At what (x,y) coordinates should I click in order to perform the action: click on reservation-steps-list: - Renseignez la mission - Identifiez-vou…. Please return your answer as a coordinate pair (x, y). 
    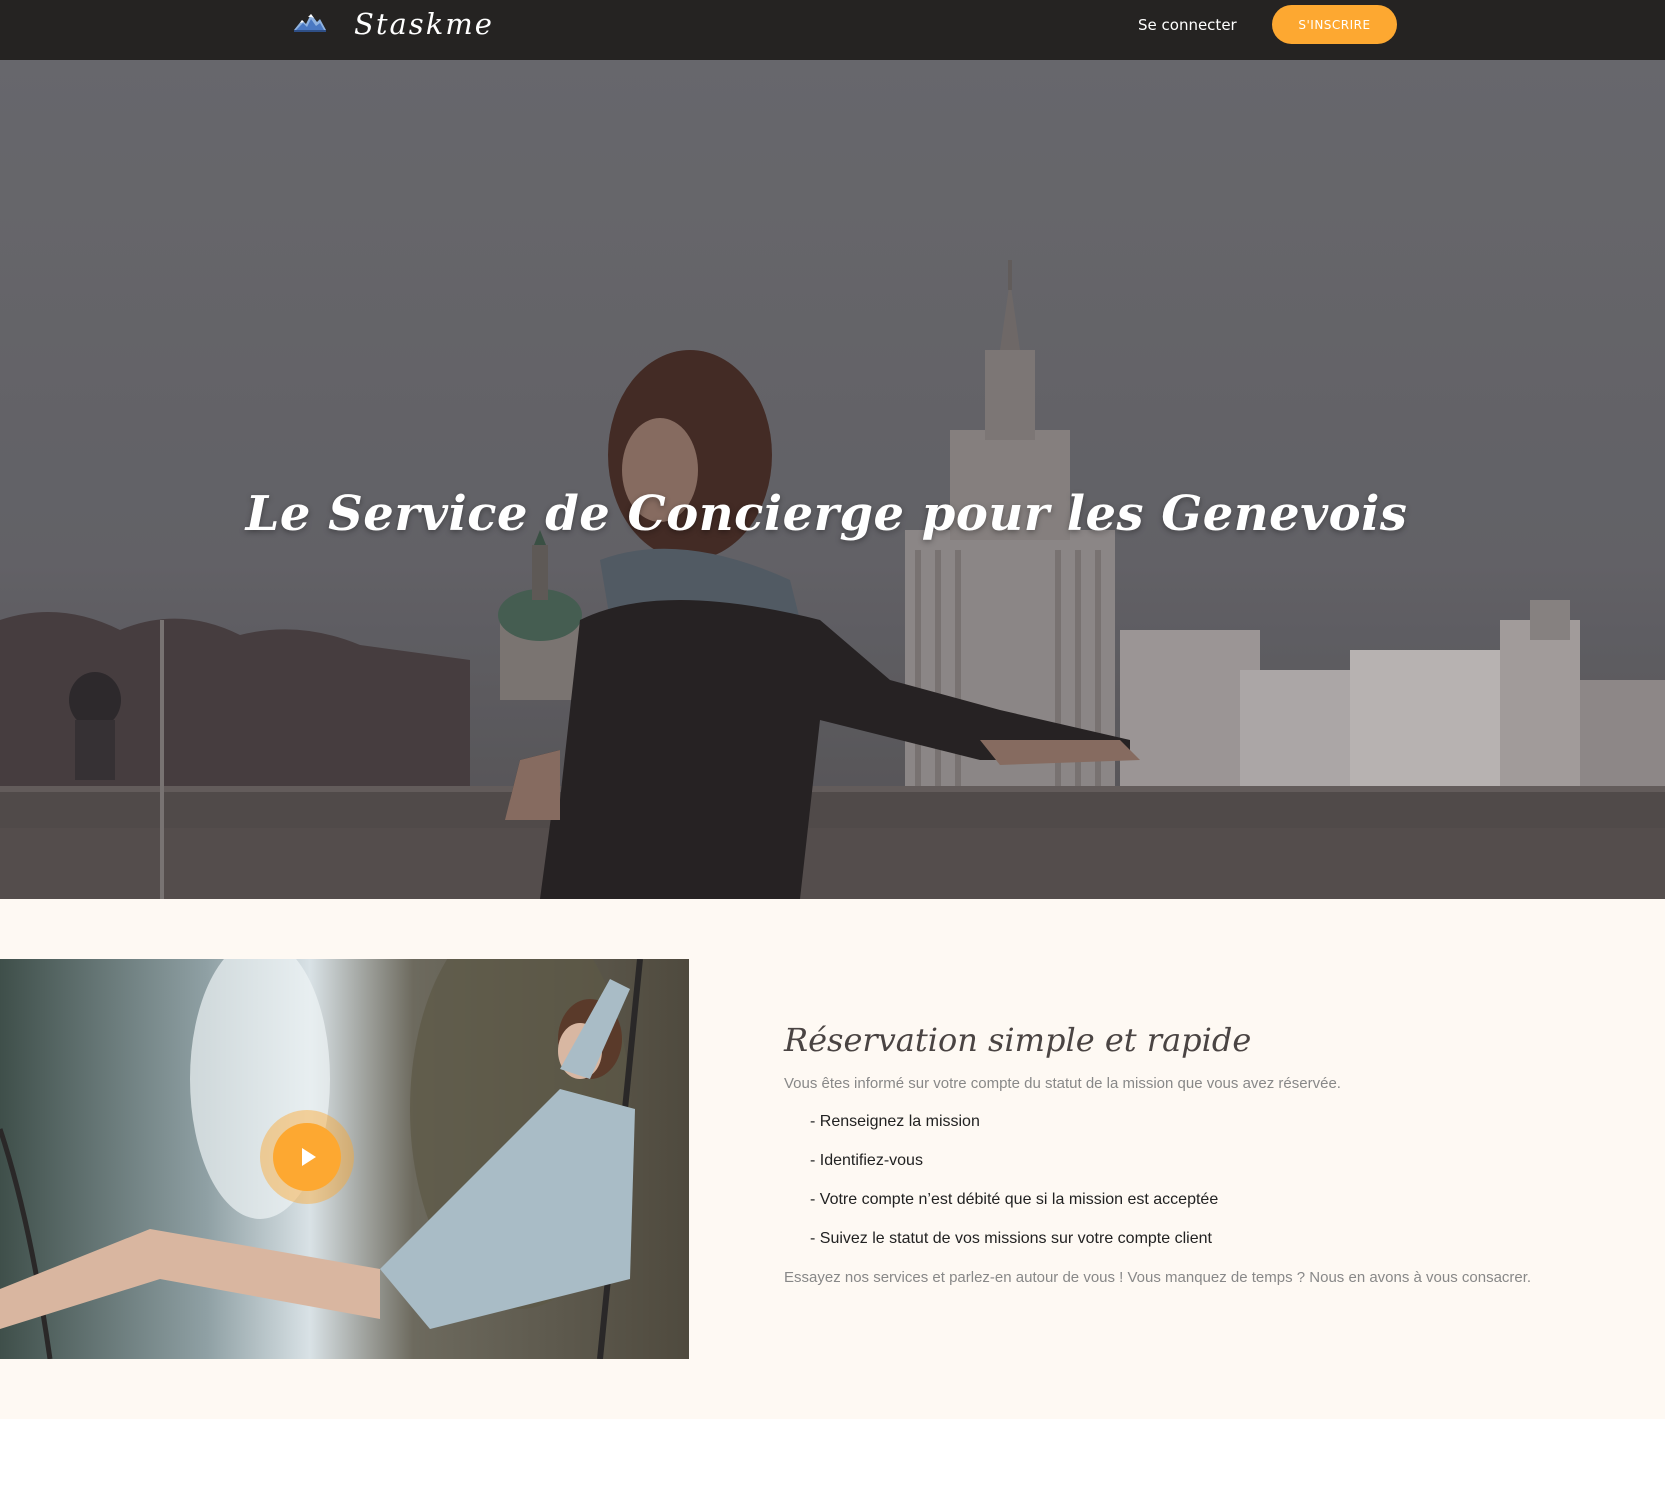
    Looking at the image, I should click on (1194, 1180).